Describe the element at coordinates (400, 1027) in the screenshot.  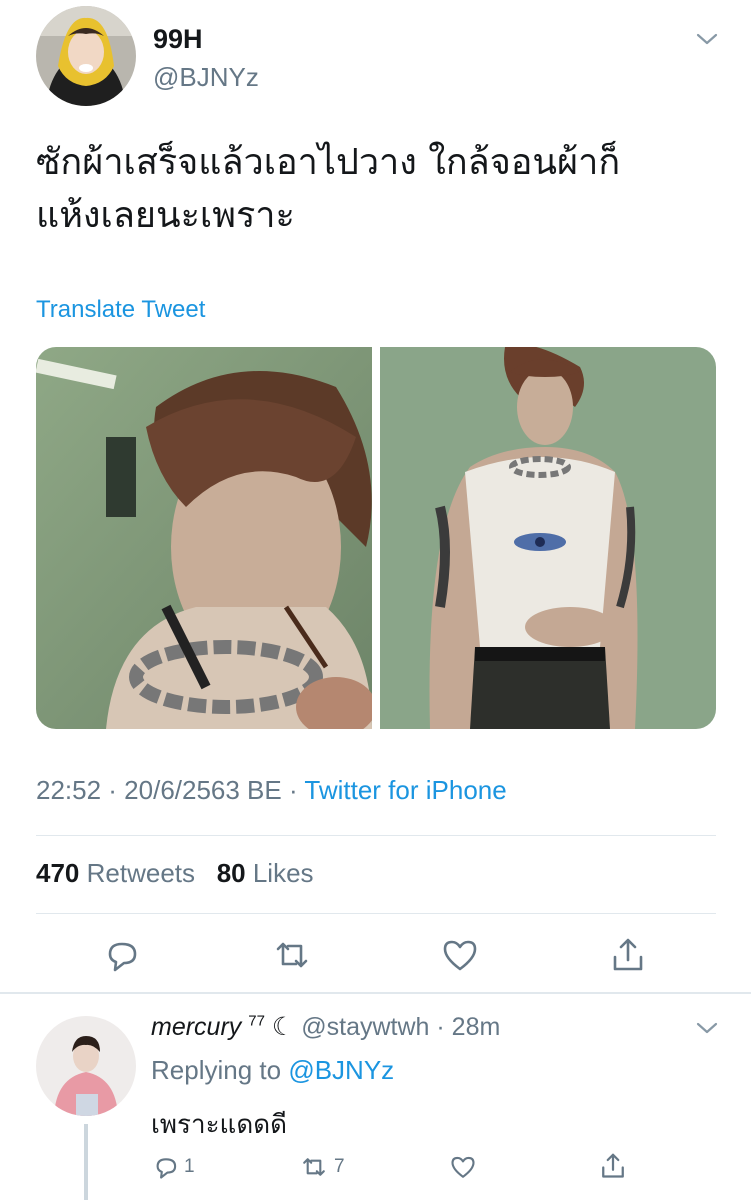
I see `reply-handle-time: @staywtwh · 28m` at that location.